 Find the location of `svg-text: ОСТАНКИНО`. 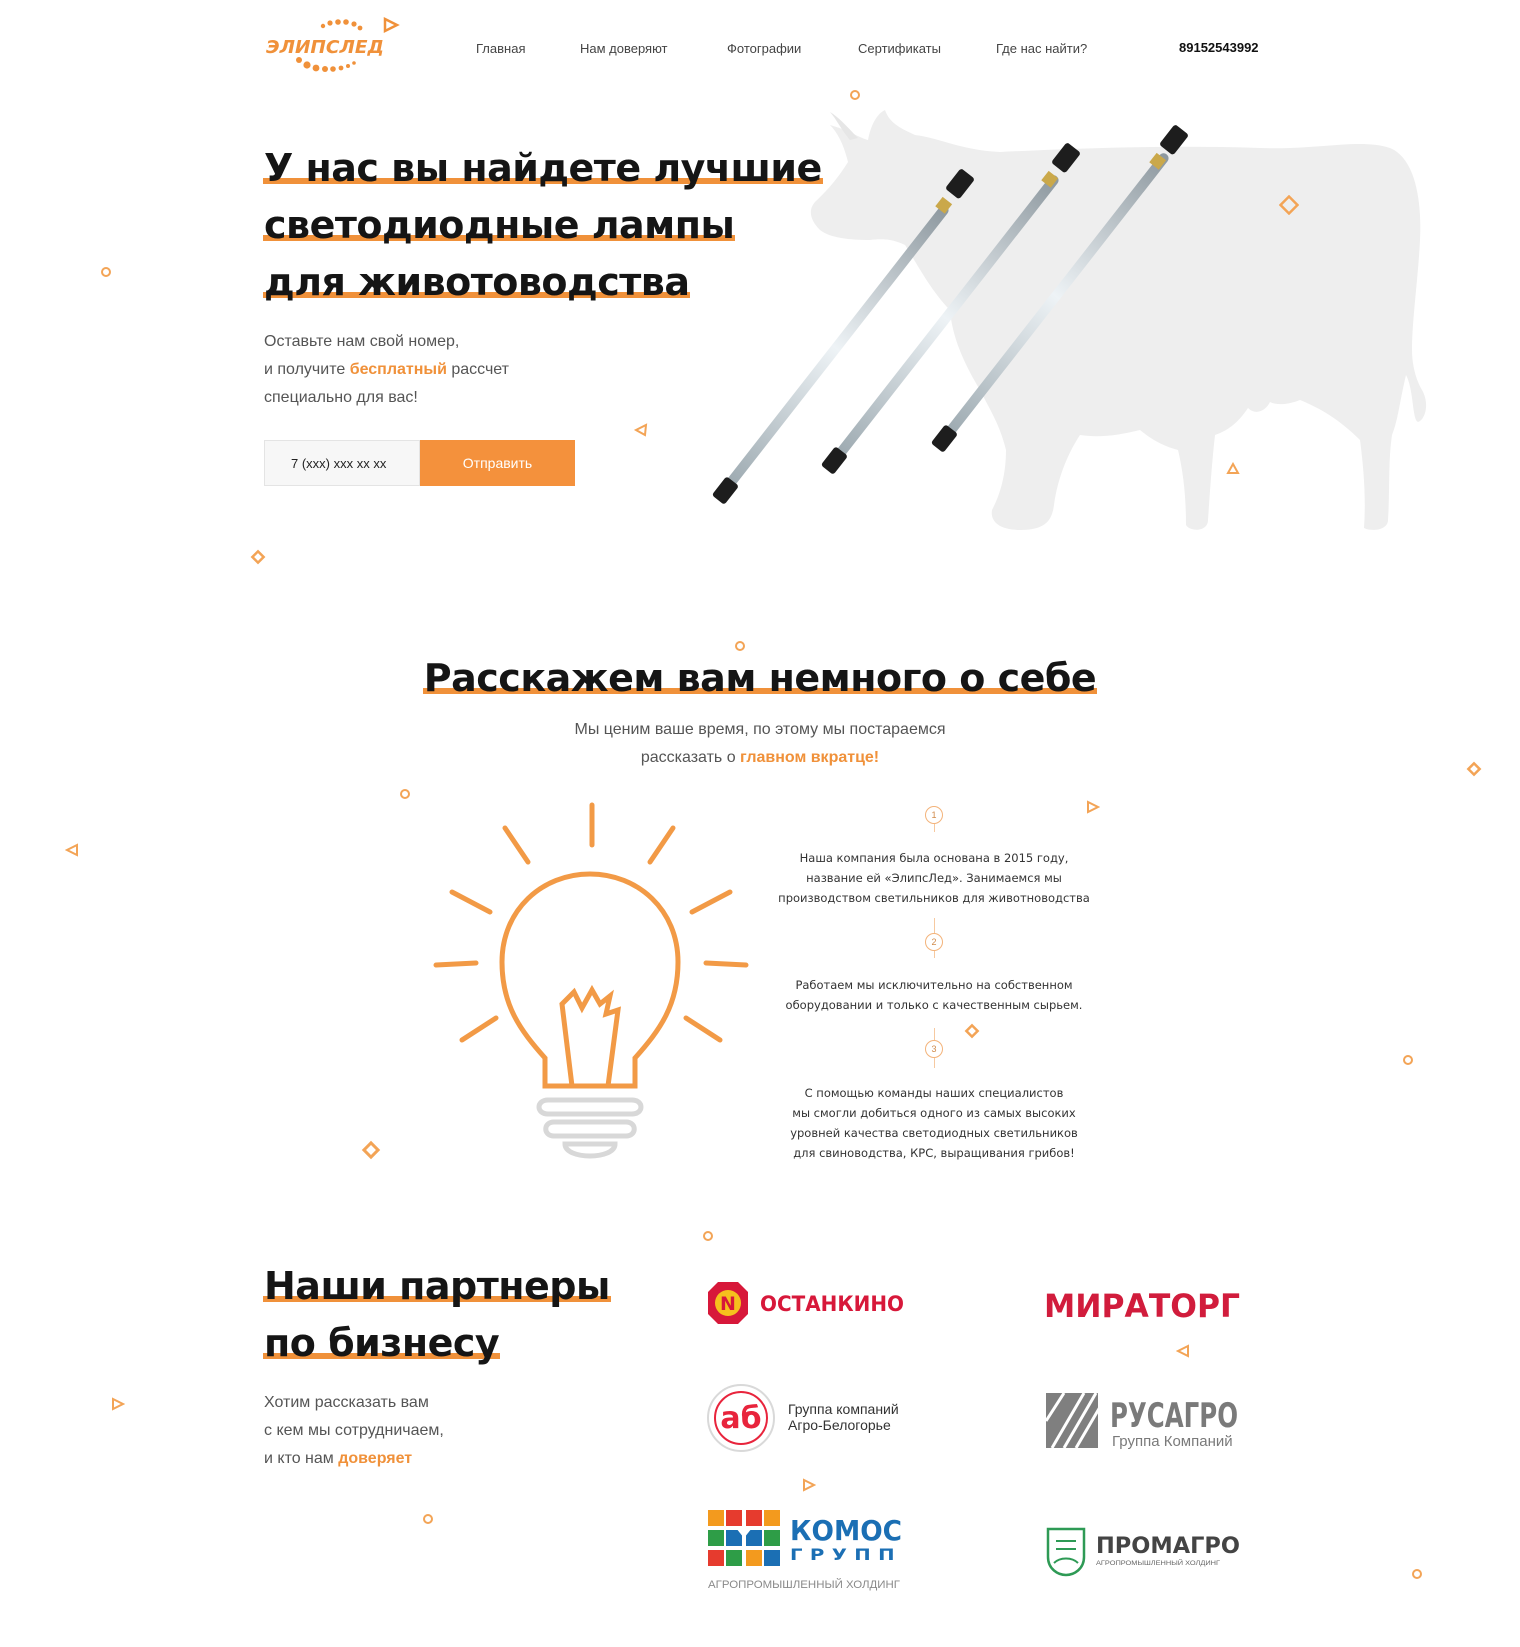

svg-text: ОСТАНКИНО is located at coordinates (832, 1304).